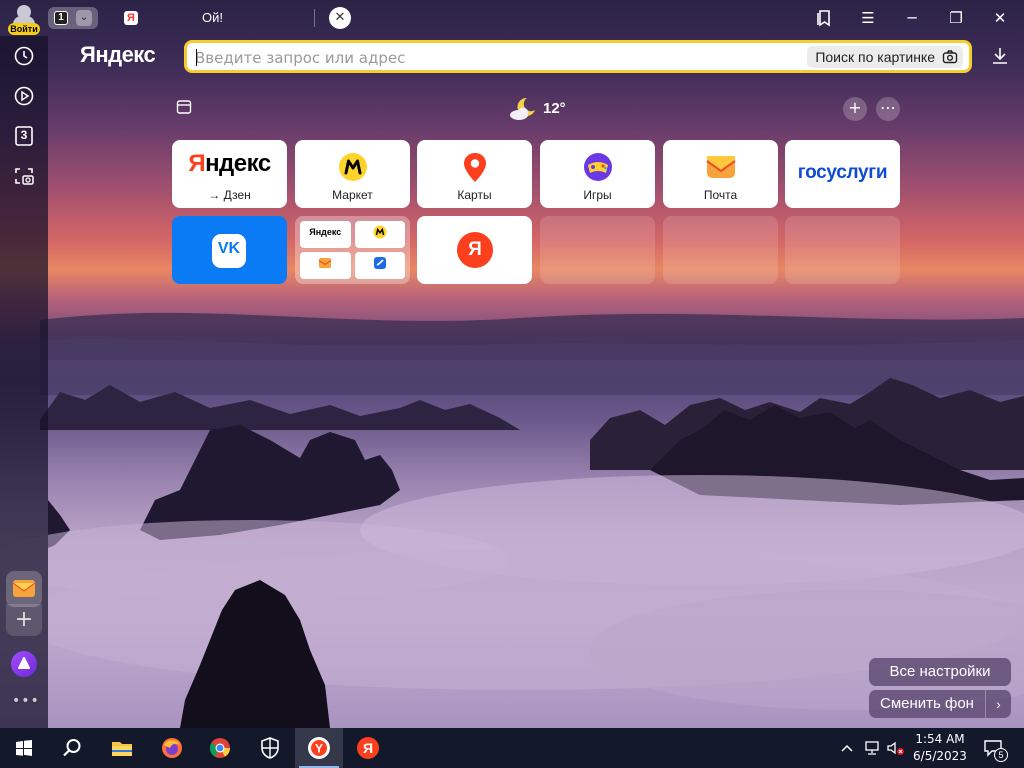  Describe the element at coordinates (475, 167) in the screenshot. I see `maps-pin-icon` at that location.